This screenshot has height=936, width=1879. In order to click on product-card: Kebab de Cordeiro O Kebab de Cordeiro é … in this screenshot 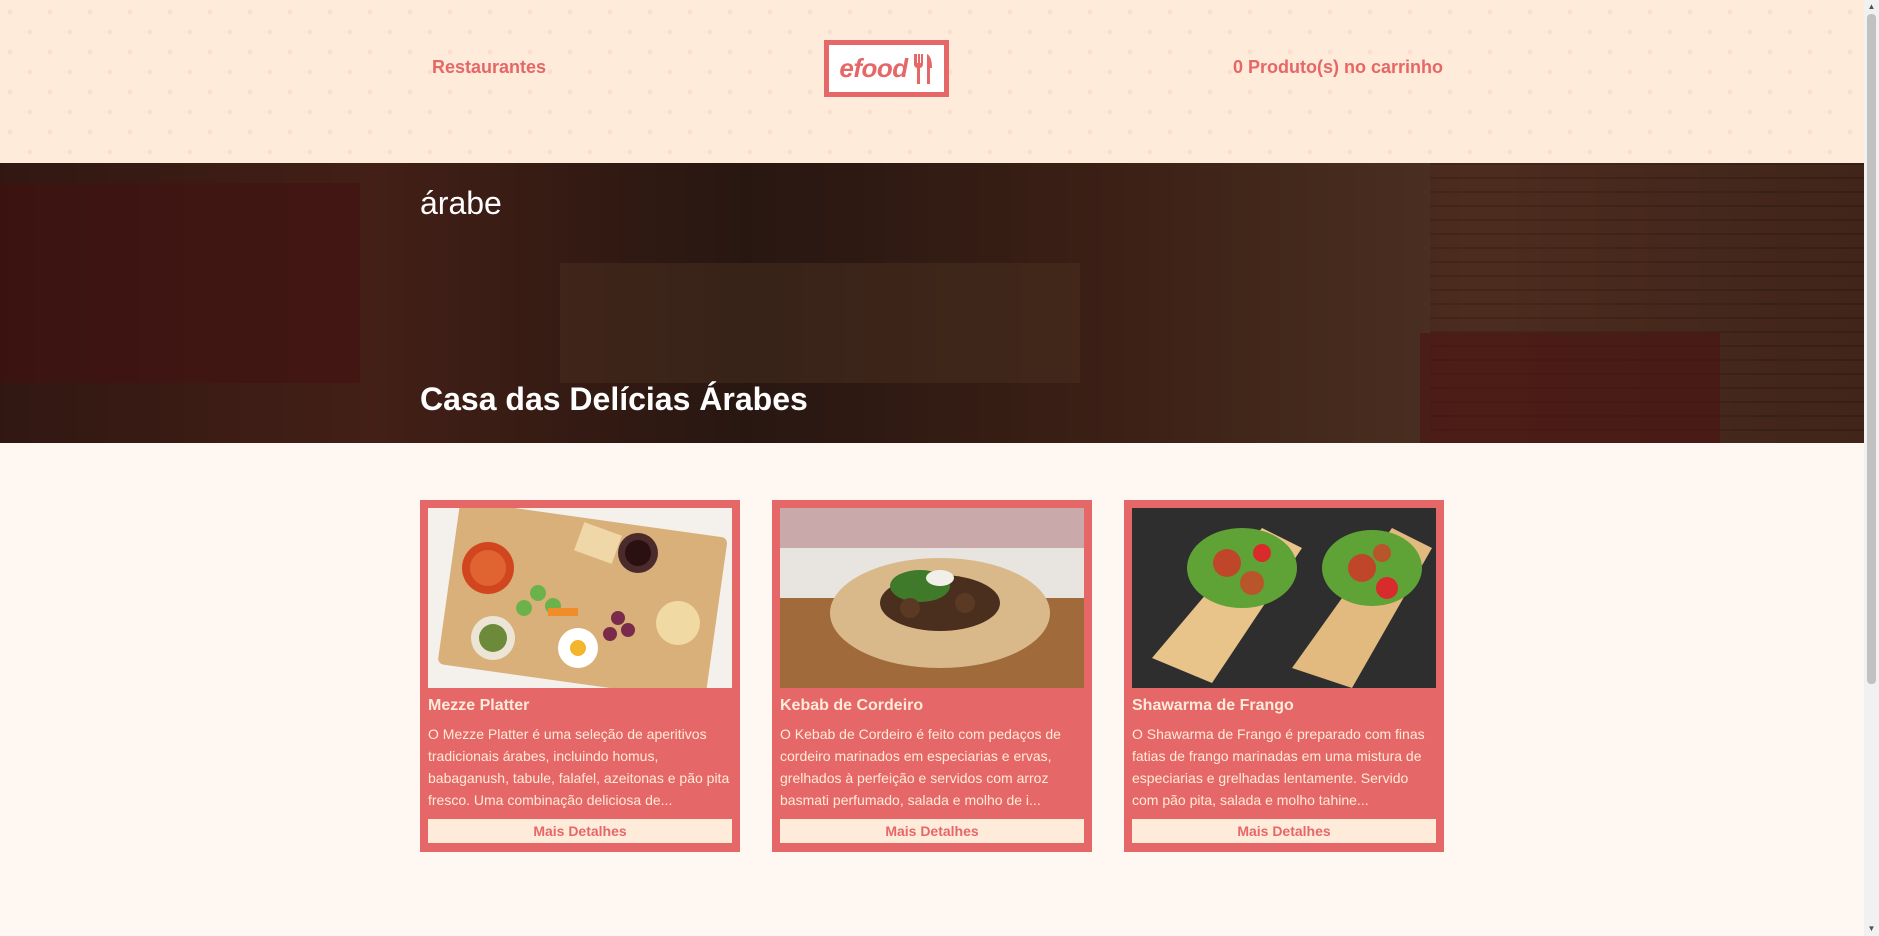, I will do `click(932, 676)`.